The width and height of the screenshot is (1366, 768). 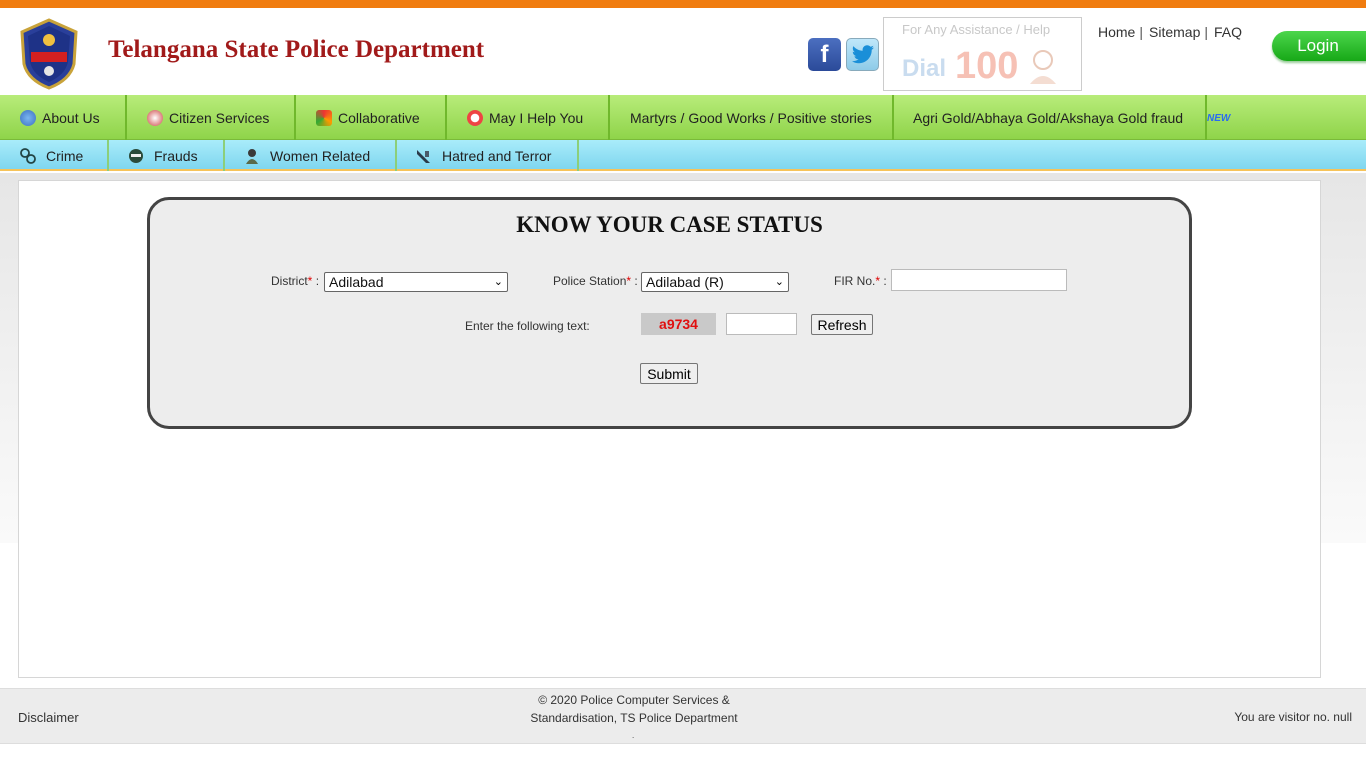 I want to click on nav-collaborative: Collaborative, so click(x=371, y=117).